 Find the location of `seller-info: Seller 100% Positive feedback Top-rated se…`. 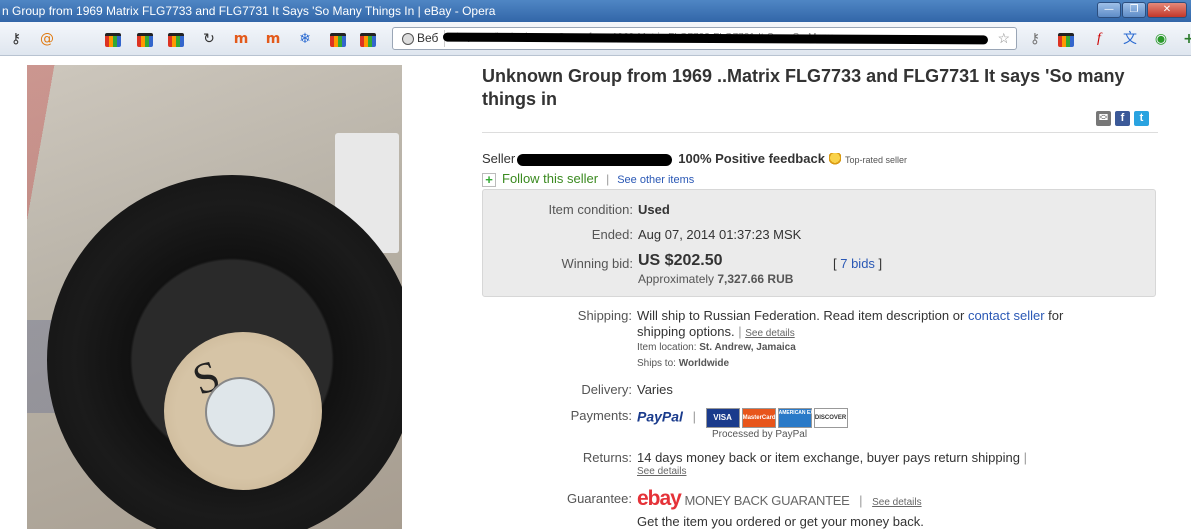

seller-info: Seller 100% Positive feedback Top-rated se… is located at coordinates (694, 159).